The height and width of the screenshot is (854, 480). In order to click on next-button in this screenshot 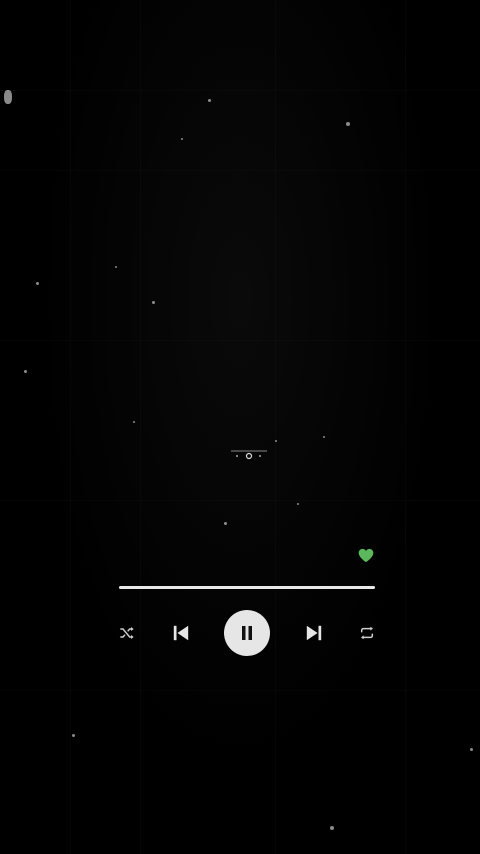, I will do `click(314, 633)`.